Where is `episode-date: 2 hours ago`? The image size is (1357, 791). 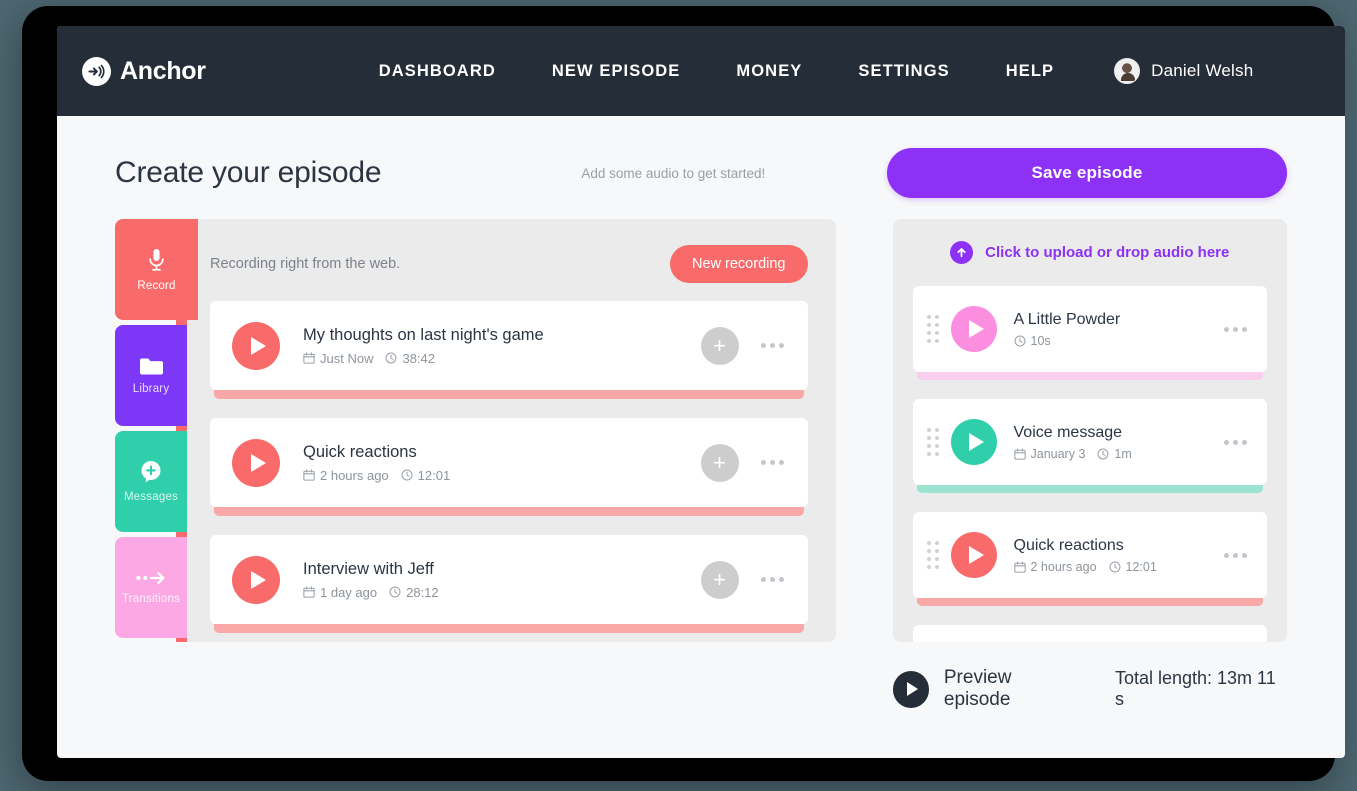 episode-date: 2 hours ago is located at coordinates (1063, 566).